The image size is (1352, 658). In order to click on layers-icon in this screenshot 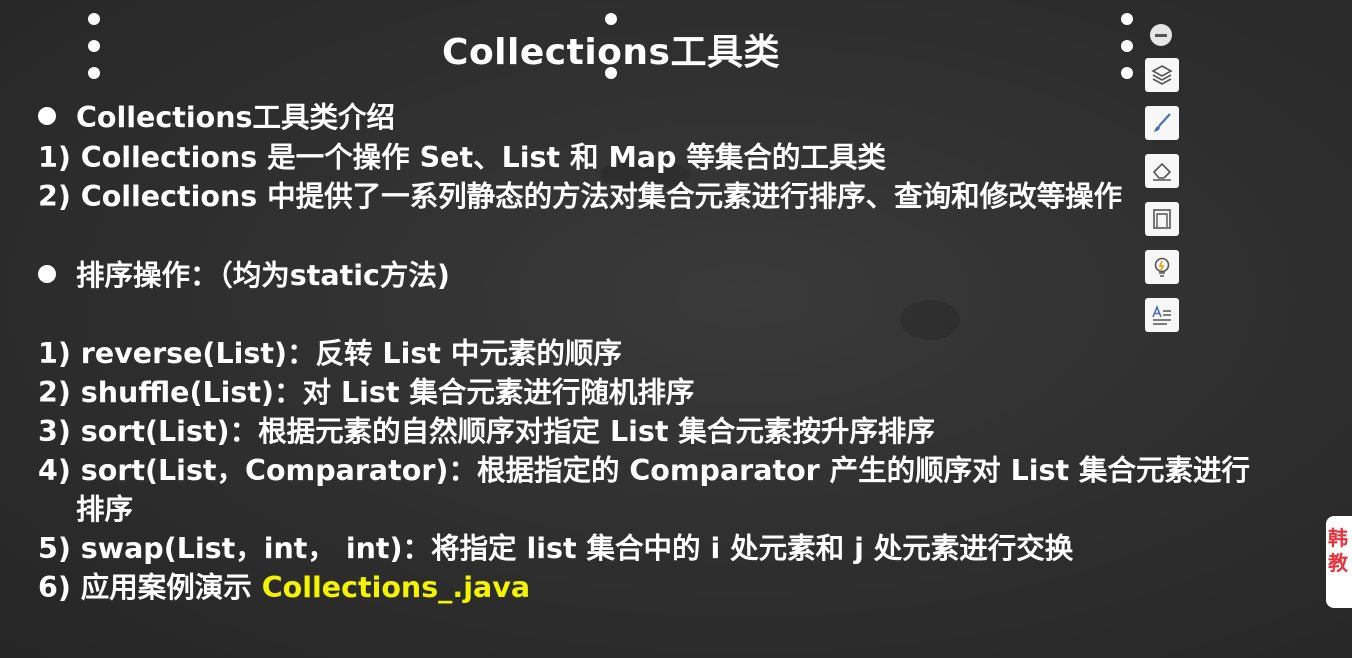, I will do `click(1162, 75)`.